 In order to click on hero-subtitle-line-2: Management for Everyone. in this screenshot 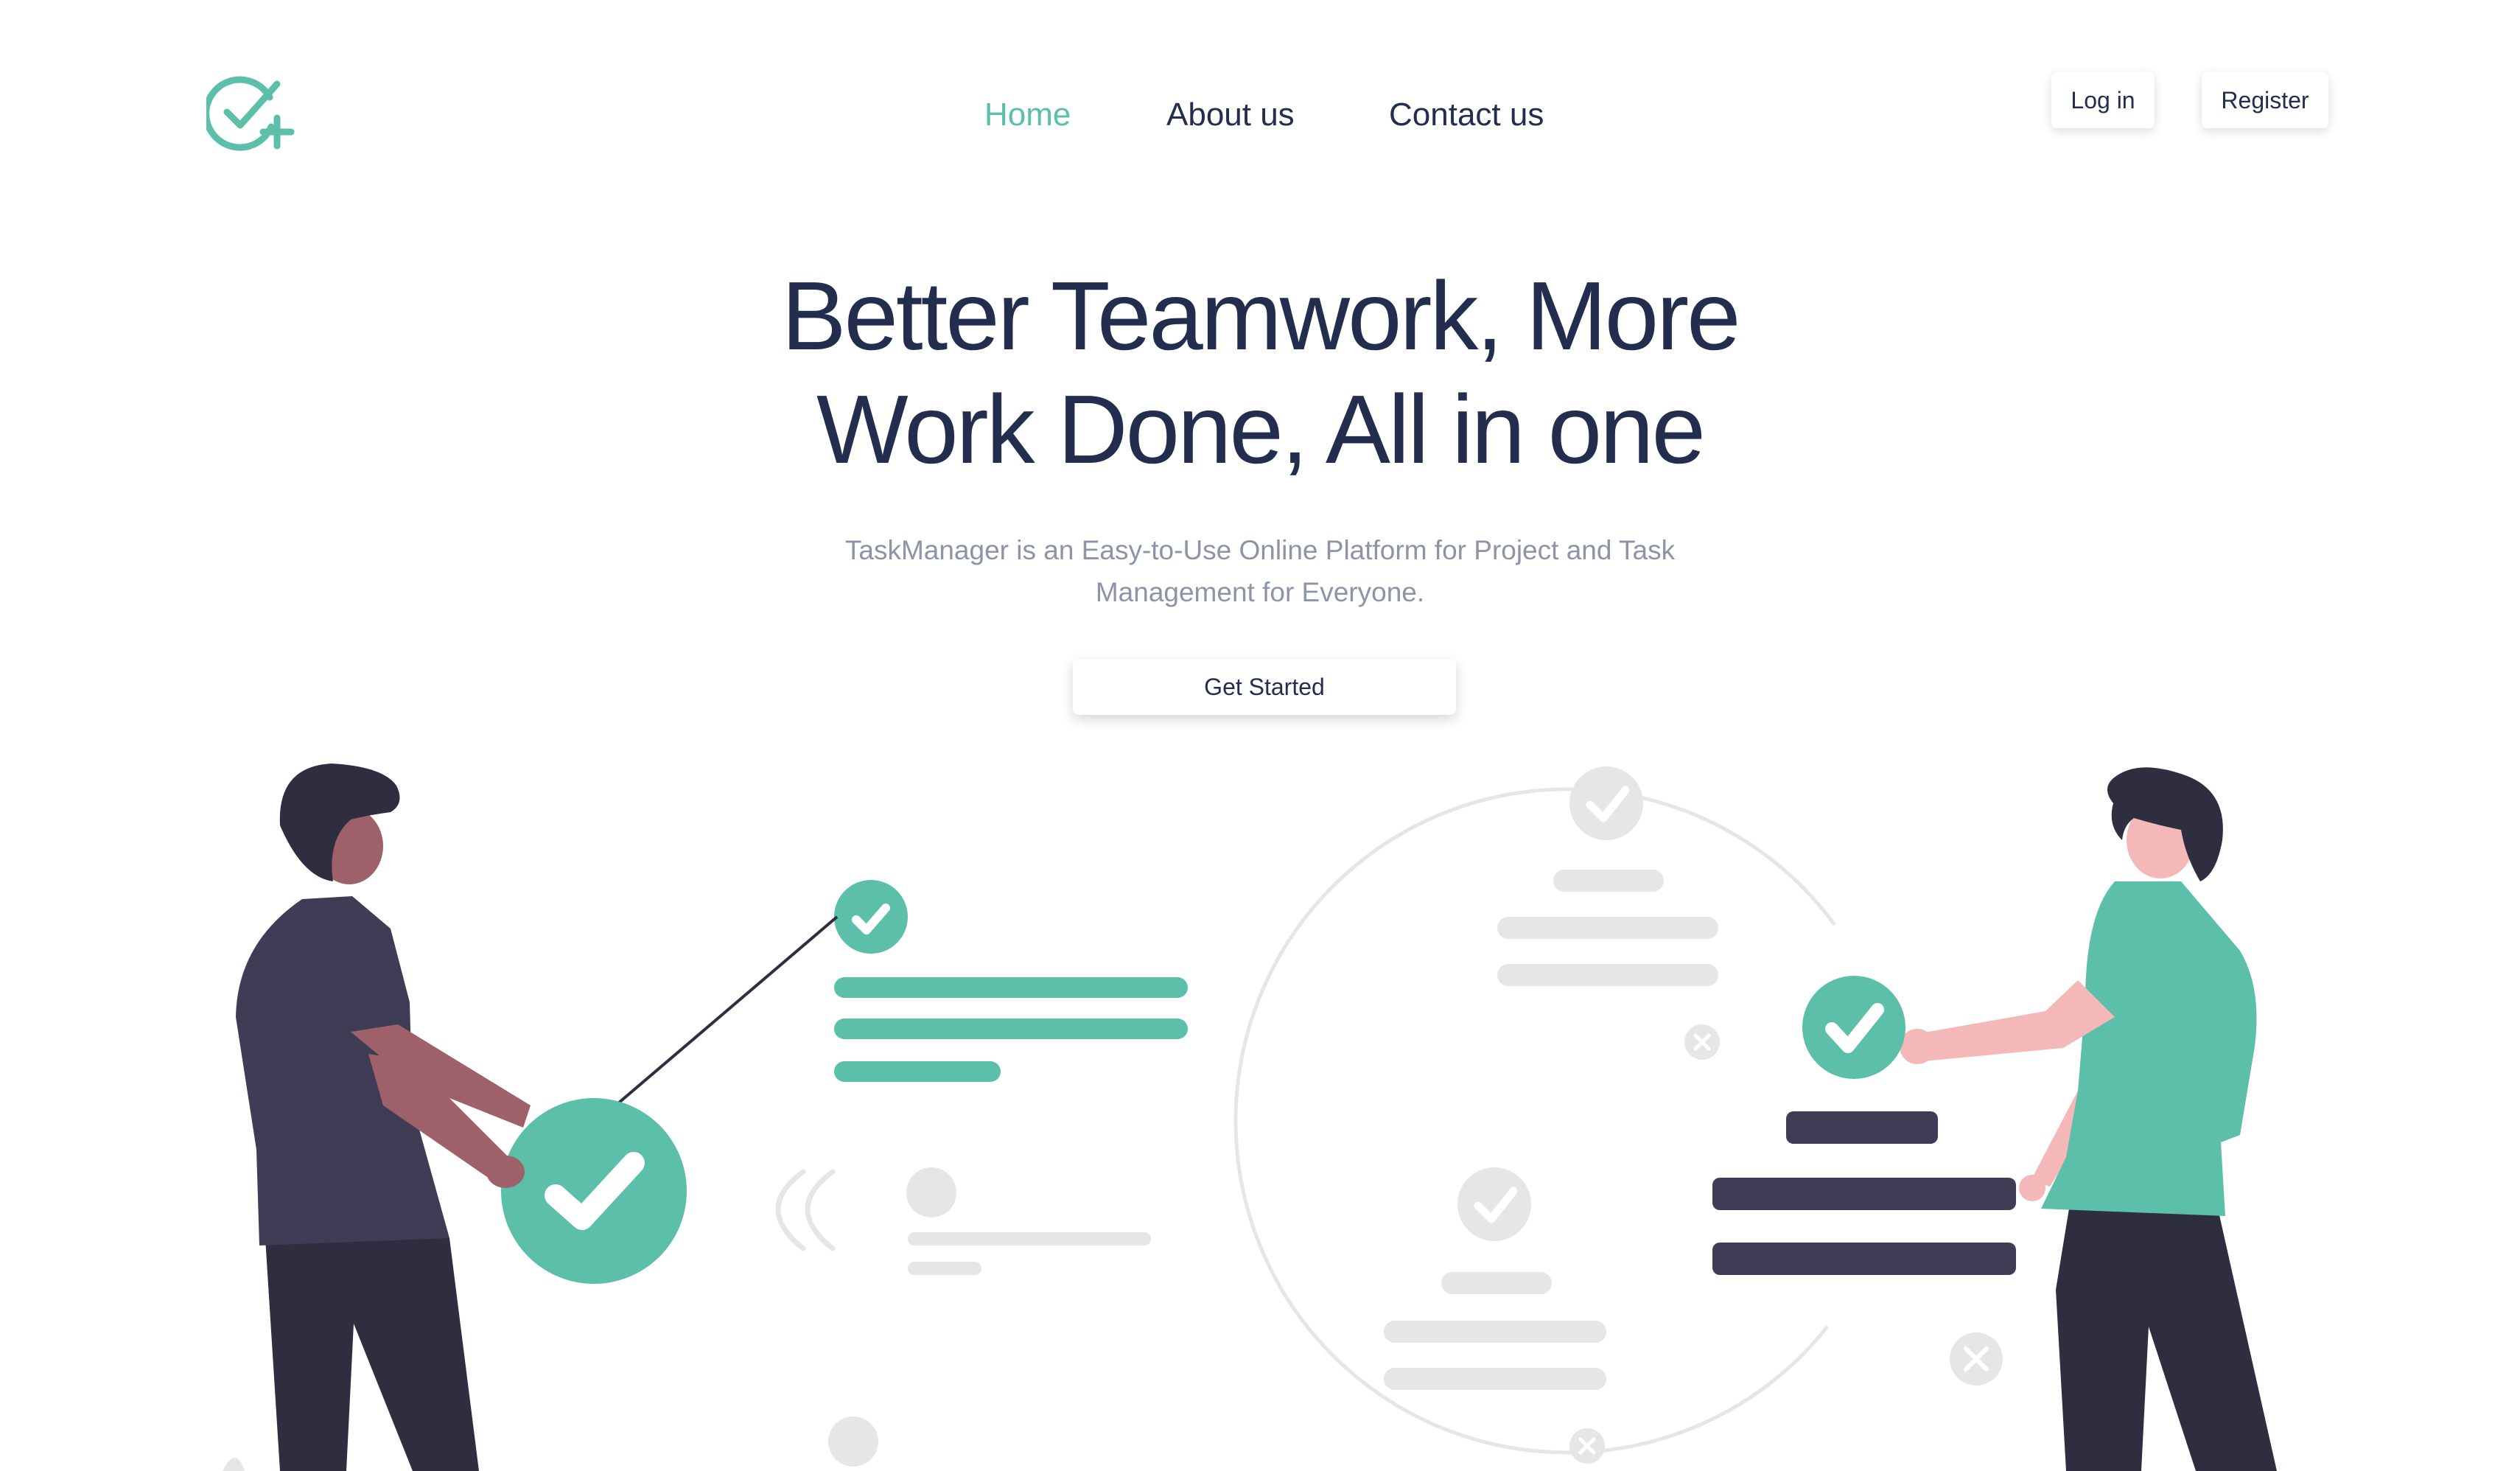, I will do `click(1260, 592)`.